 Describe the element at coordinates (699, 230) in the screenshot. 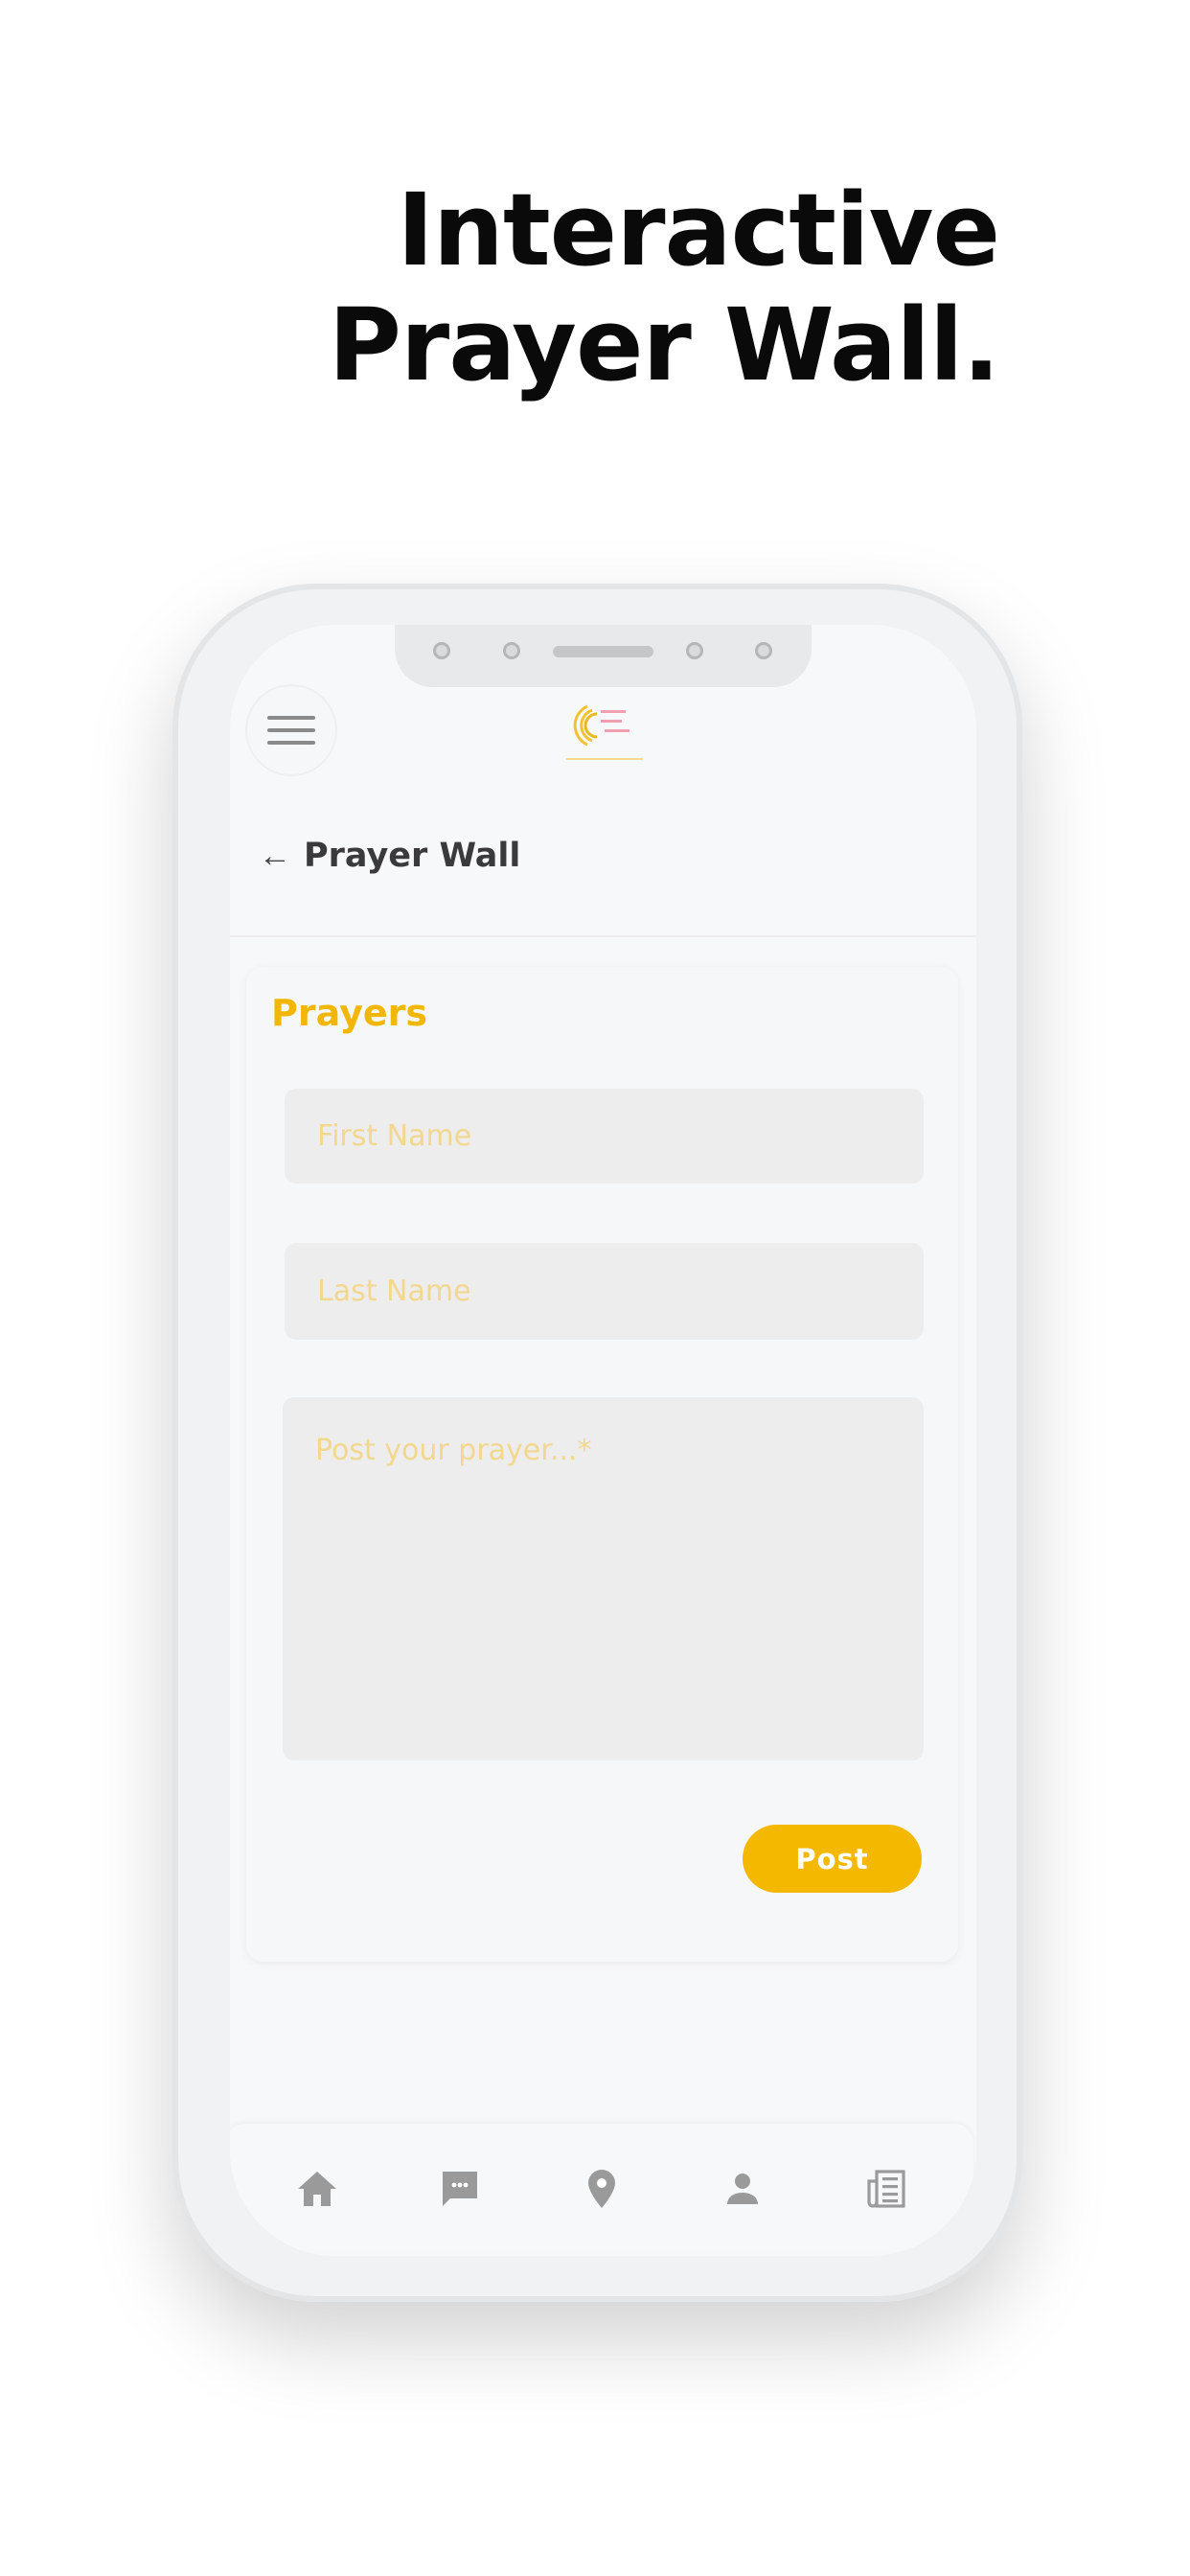

I see `headline-line-1: Interactive` at that location.